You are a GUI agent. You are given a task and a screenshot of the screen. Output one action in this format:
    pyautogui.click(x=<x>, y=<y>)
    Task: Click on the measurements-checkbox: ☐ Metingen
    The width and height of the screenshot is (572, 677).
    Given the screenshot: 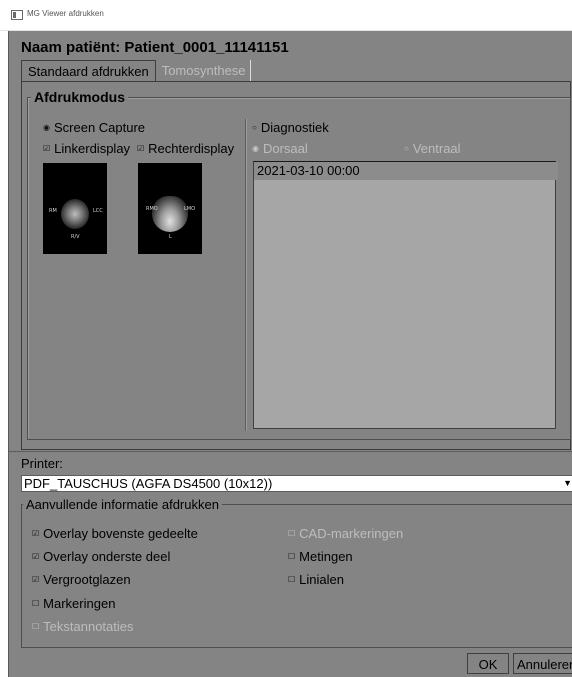 What is the action you would take?
    pyautogui.click(x=320, y=556)
    